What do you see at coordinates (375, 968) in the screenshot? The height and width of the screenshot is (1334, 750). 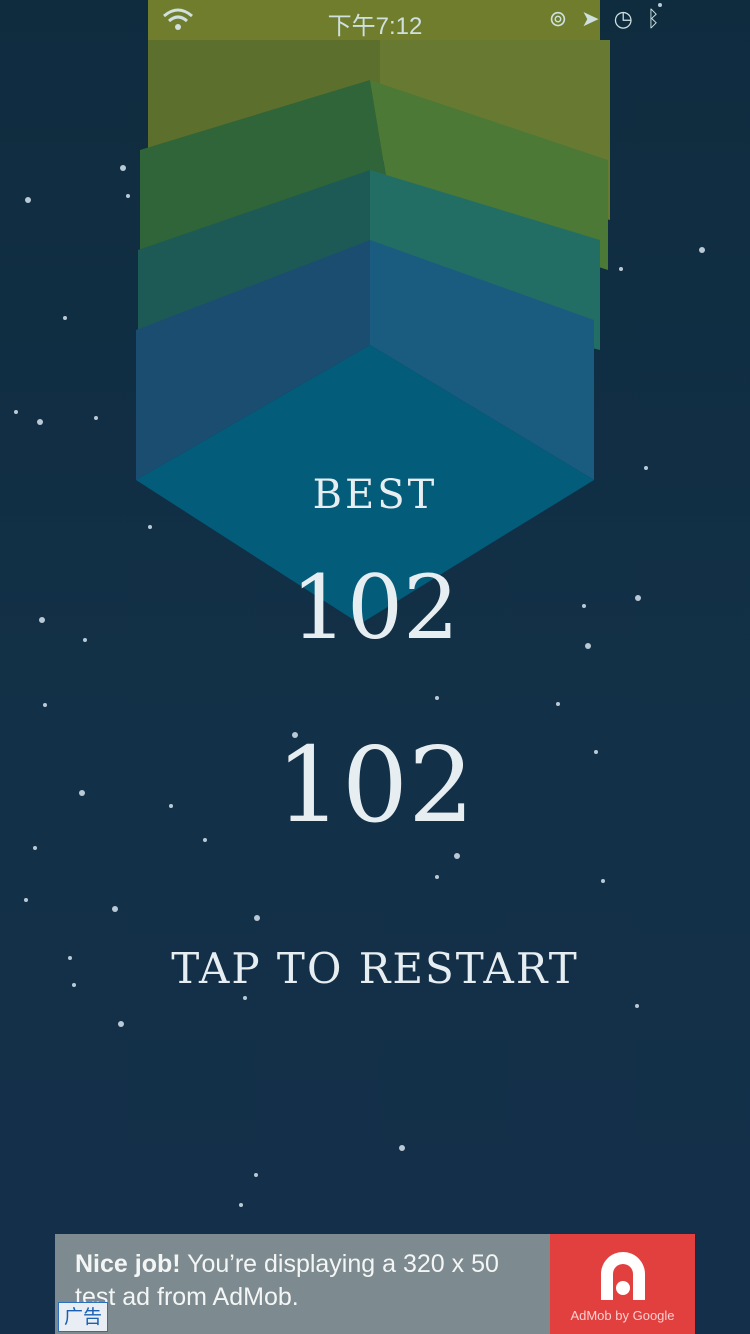 I see `tap-to-restart-button: TAP TO RESTART` at bounding box center [375, 968].